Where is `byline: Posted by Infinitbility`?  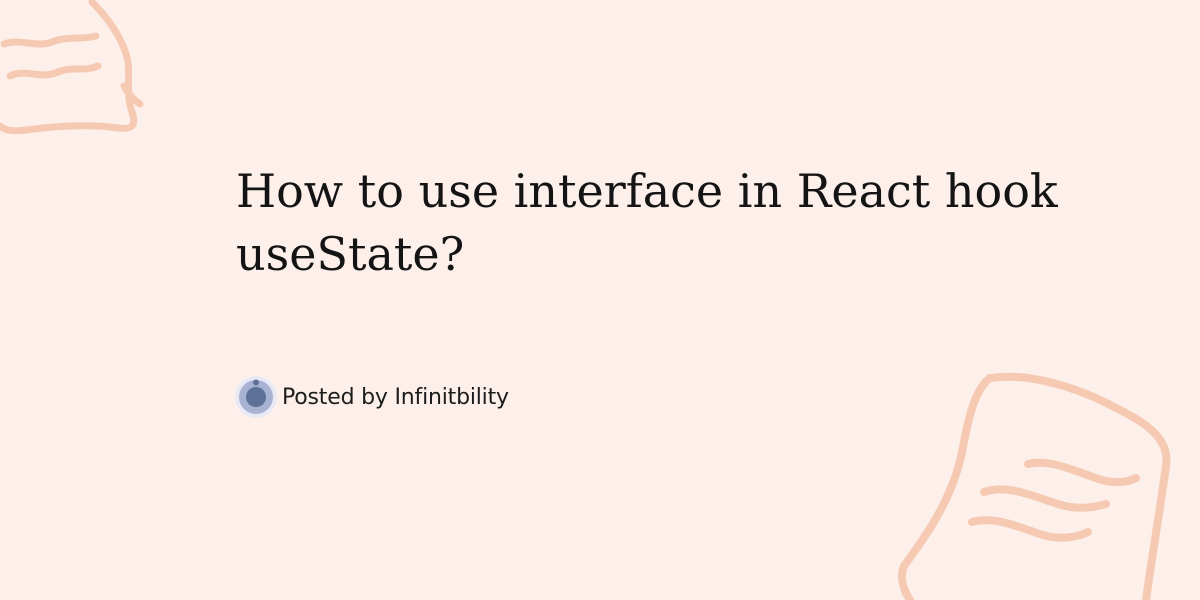 byline: Posted by Infinitbility is located at coordinates (371, 397).